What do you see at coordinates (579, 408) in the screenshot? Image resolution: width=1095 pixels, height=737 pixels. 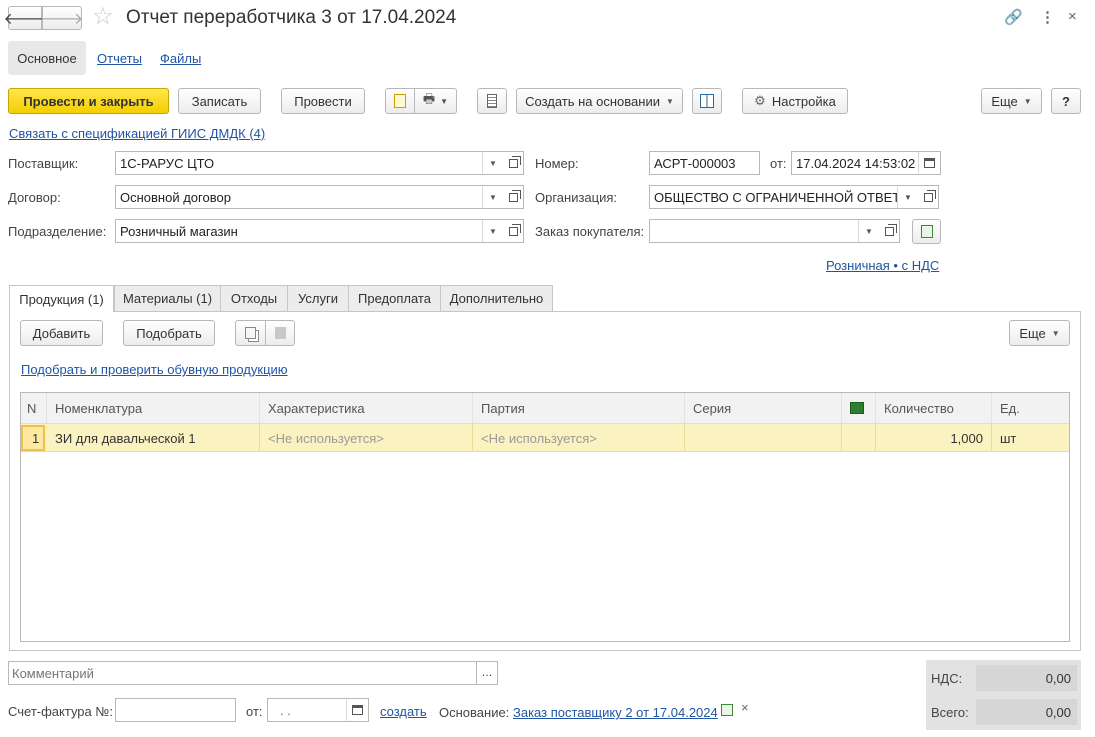 I see `col-batch: Партия` at bounding box center [579, 408].